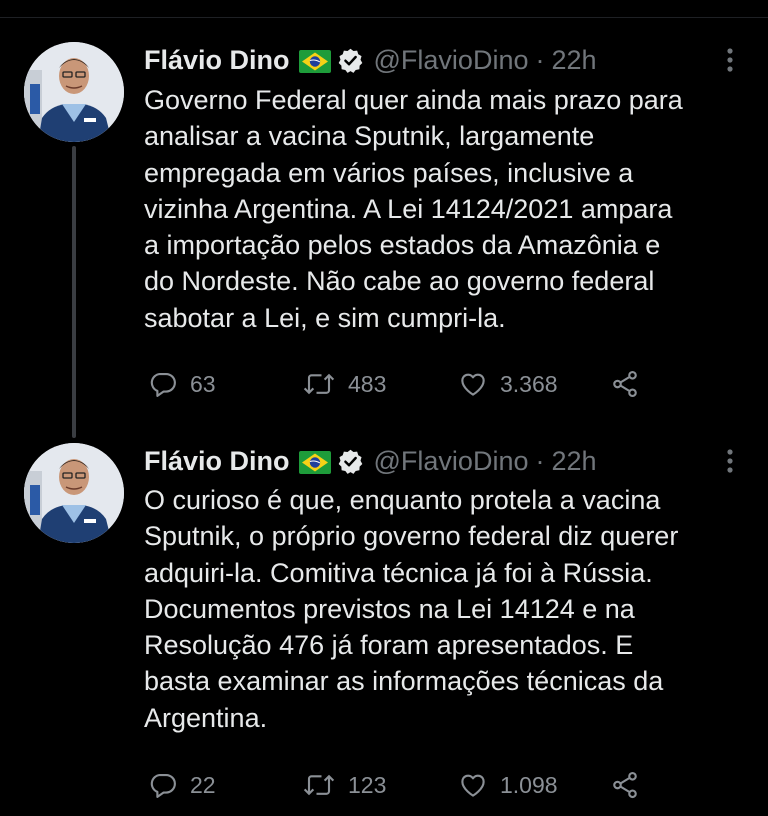 This screenshot has width=768, height=816. Describe the element at coordinates (404, 384) in the screenshot. I see `tweet-actions: 63 483 3.368` at that location.